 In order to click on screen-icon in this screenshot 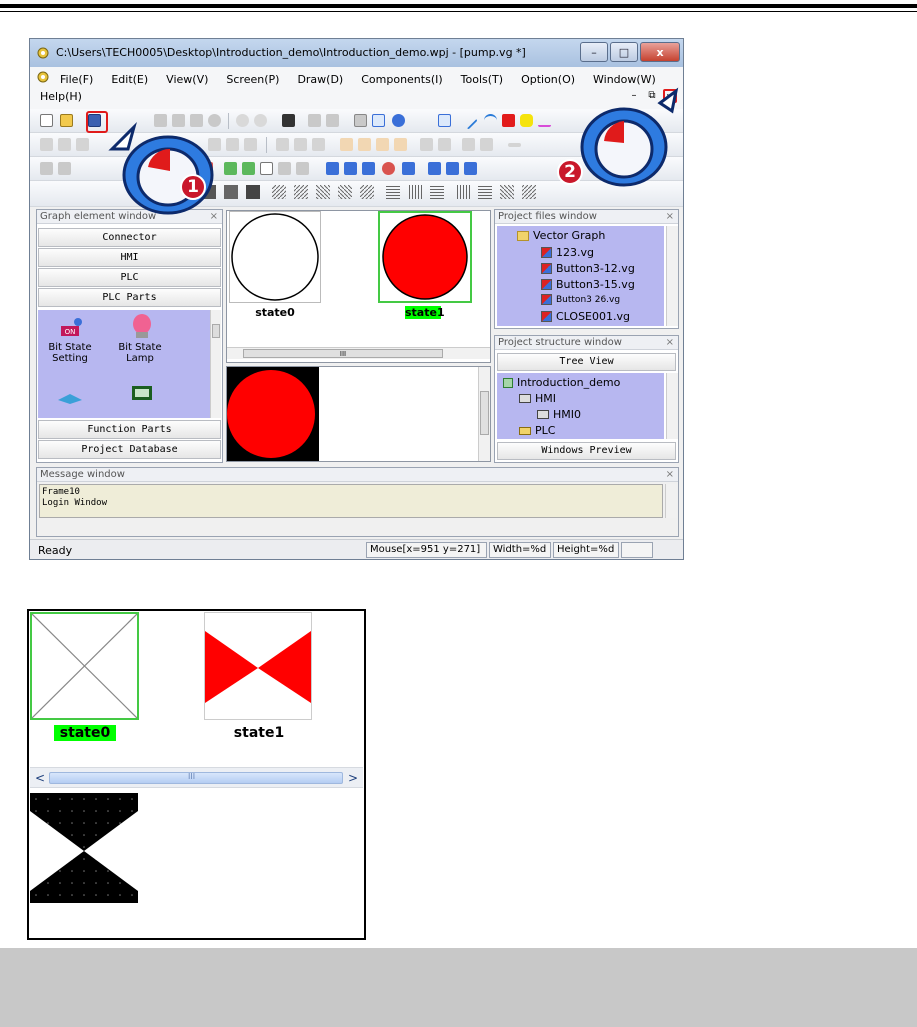, I will do `click(46, 168)`.